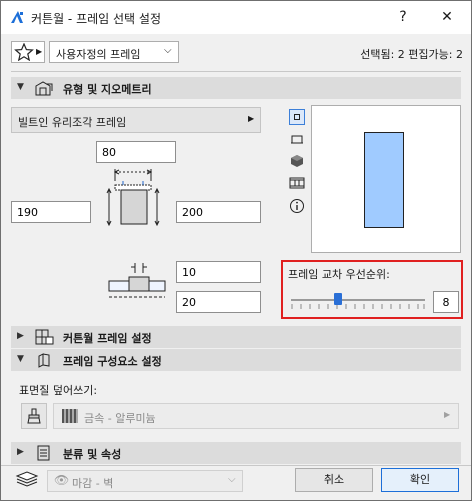 This screenshot has height=501, width=472. I want to click on frame-offset-diagram, so click(137, 280).